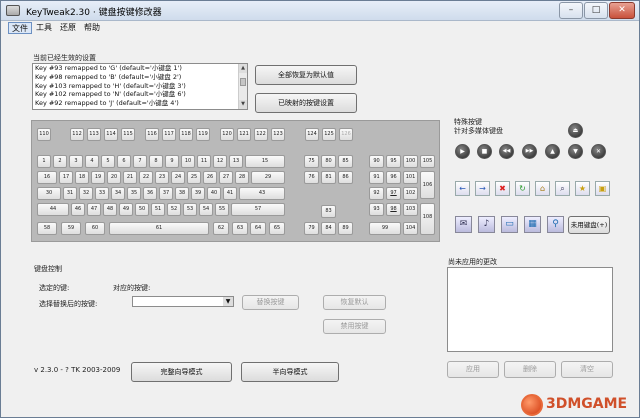  I want to click on pending-changes-list, so click(530, 309).